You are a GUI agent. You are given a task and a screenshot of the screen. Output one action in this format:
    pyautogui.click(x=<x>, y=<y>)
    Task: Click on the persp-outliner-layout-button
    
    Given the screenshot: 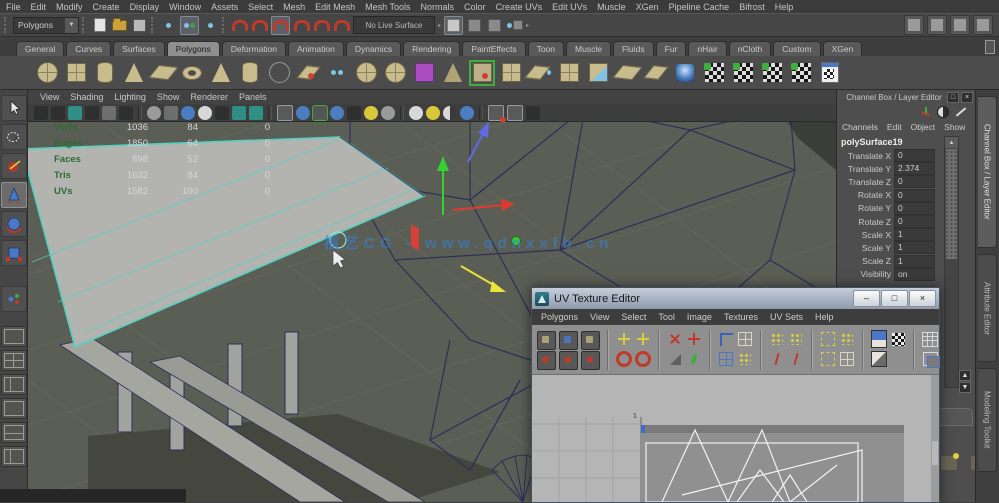 What is the action you would take?
    pyautogui.click(x=13, y=384)
    